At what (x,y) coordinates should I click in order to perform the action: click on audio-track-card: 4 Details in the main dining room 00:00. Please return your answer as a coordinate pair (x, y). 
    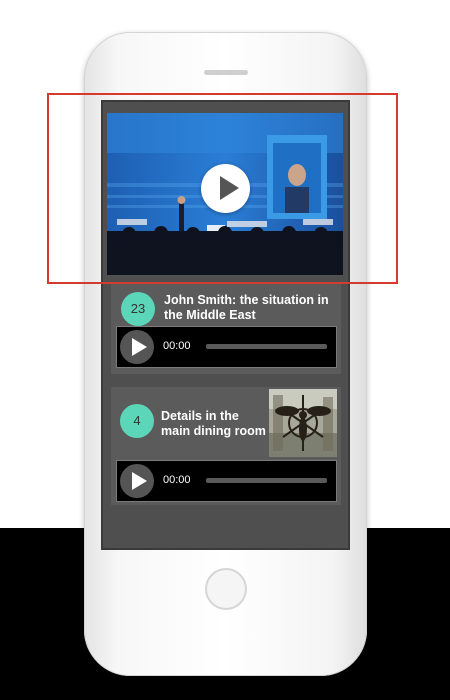
    Looking at the image, I should click on (226, 446).